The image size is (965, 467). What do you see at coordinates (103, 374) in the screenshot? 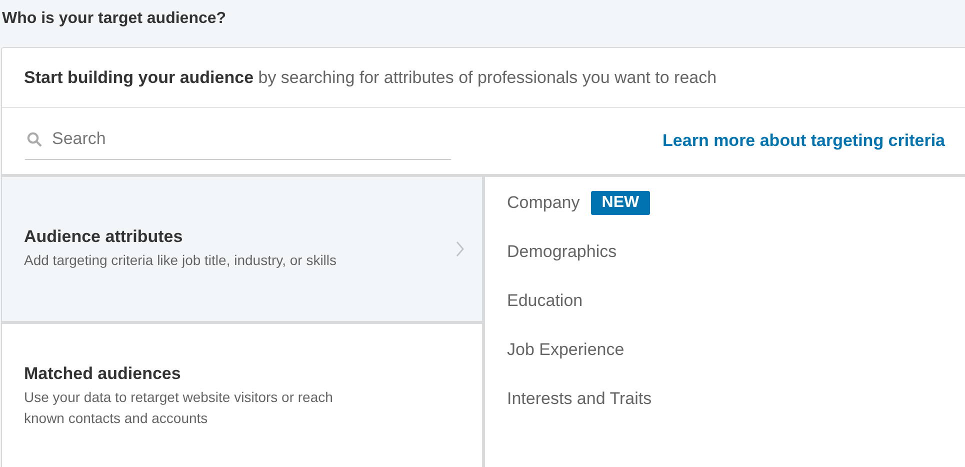
I see `category-title: Matched audiences` at bounding box center [103, 374].